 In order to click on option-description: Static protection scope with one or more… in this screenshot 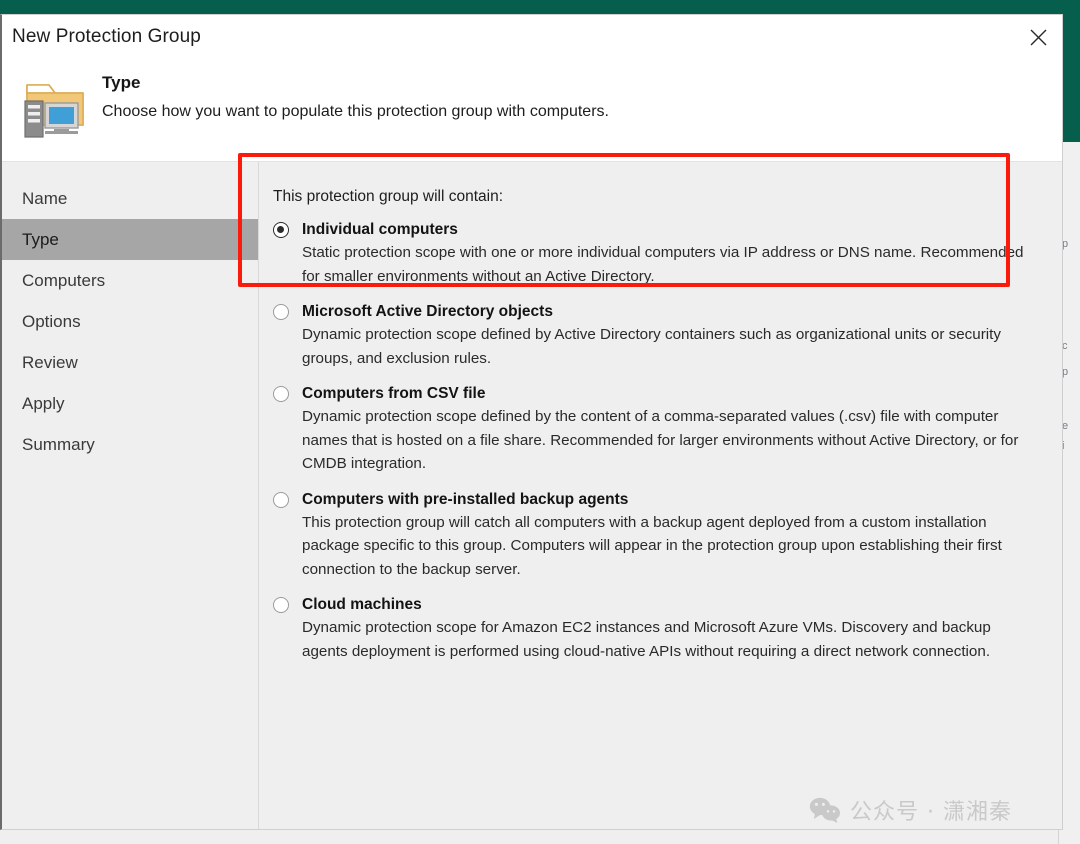, I will do `click(663, 264)`.